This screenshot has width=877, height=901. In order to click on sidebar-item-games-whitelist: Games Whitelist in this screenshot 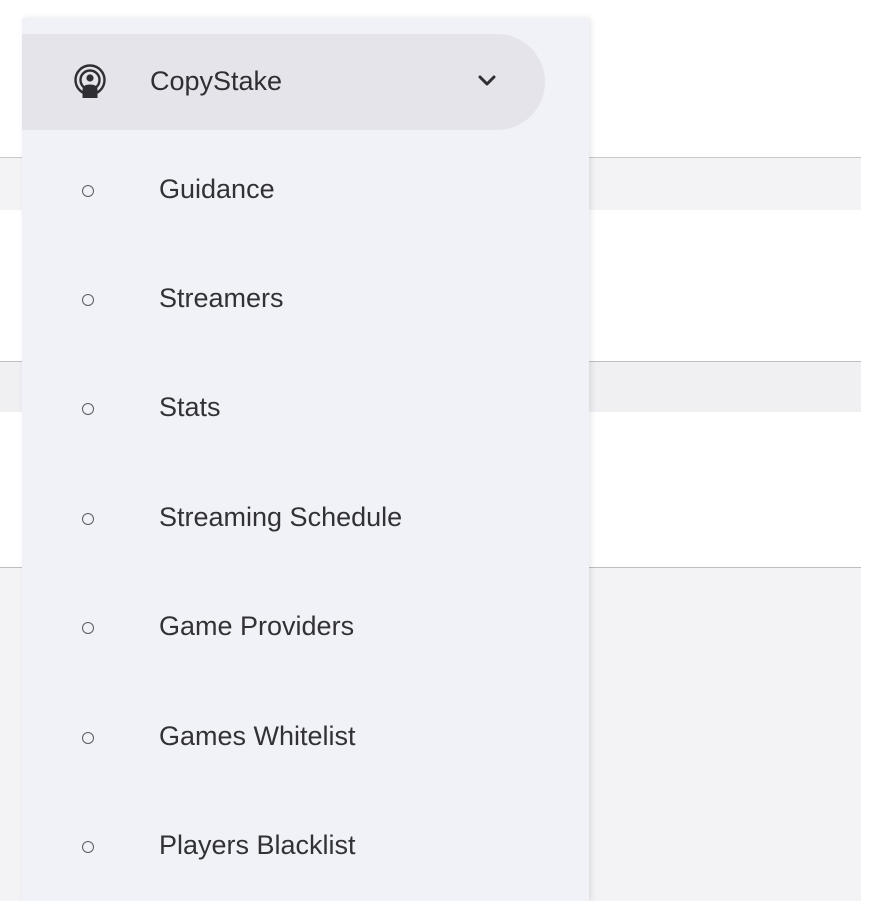, I will do `click(305, 739)`.